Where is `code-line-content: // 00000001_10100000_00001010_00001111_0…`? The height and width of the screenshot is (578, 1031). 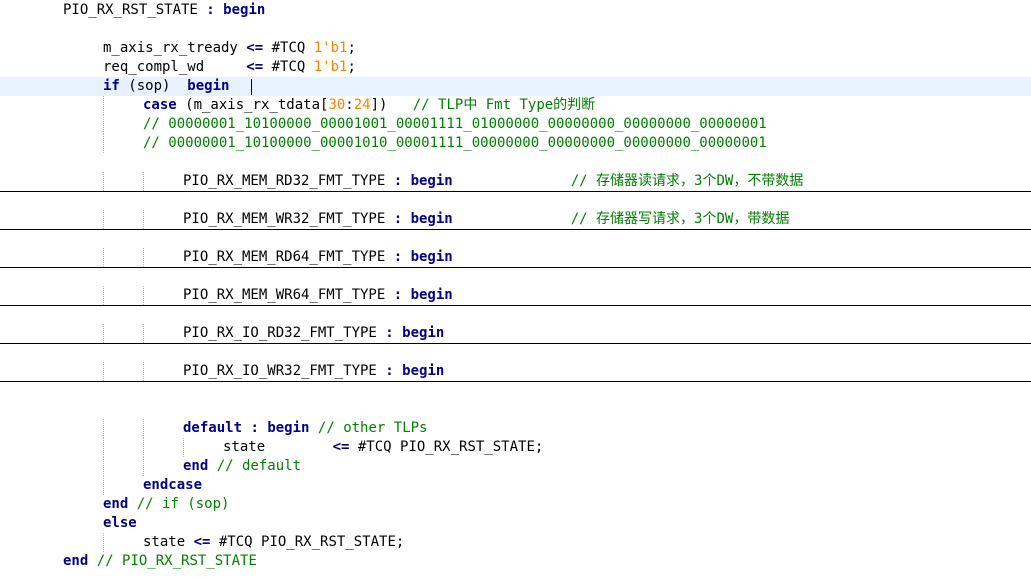 code-line-content: // 00000001_10100000_00001010_00001111_0… is located at coordinates (455, 143).